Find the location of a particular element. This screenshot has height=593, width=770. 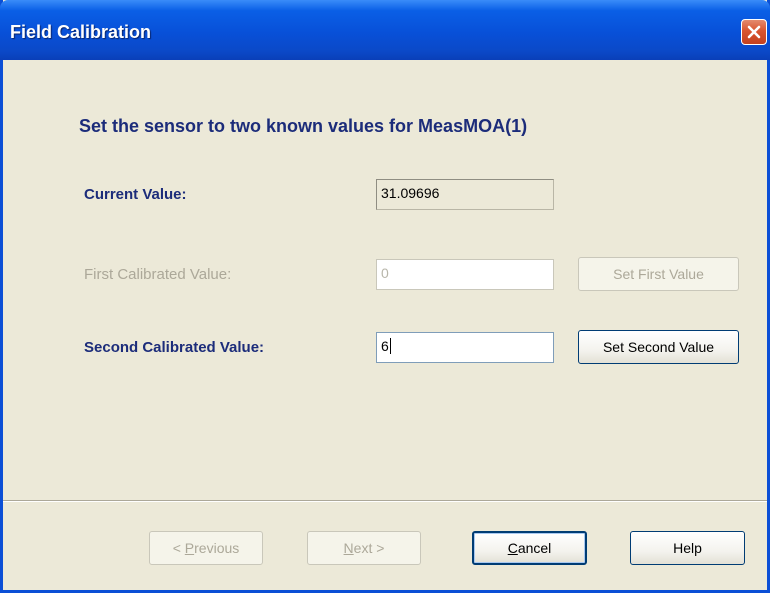

cancel-button: Cancel is located at coordinates (529, 548).